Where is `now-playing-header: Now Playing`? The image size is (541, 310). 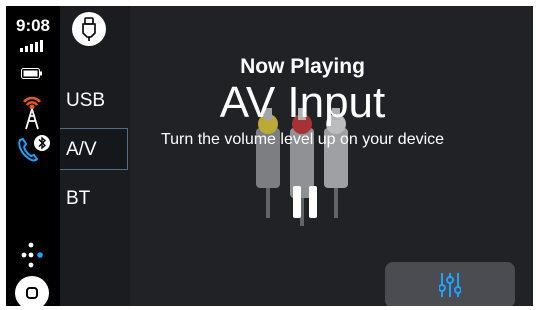 now-playing-header: Now Playing is located at coordinates (302, 66).